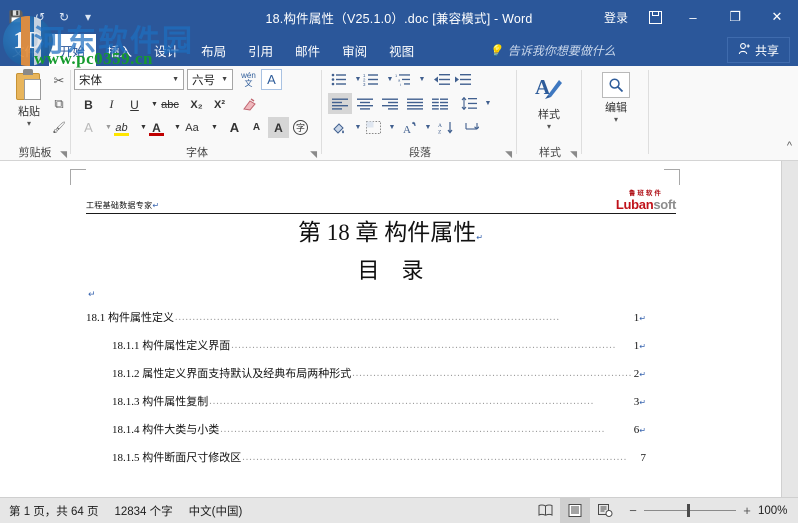 Image resolution: width=798 pixels, height=523 pixels. I want to click on text-effects-button: A, so click(88, 127).